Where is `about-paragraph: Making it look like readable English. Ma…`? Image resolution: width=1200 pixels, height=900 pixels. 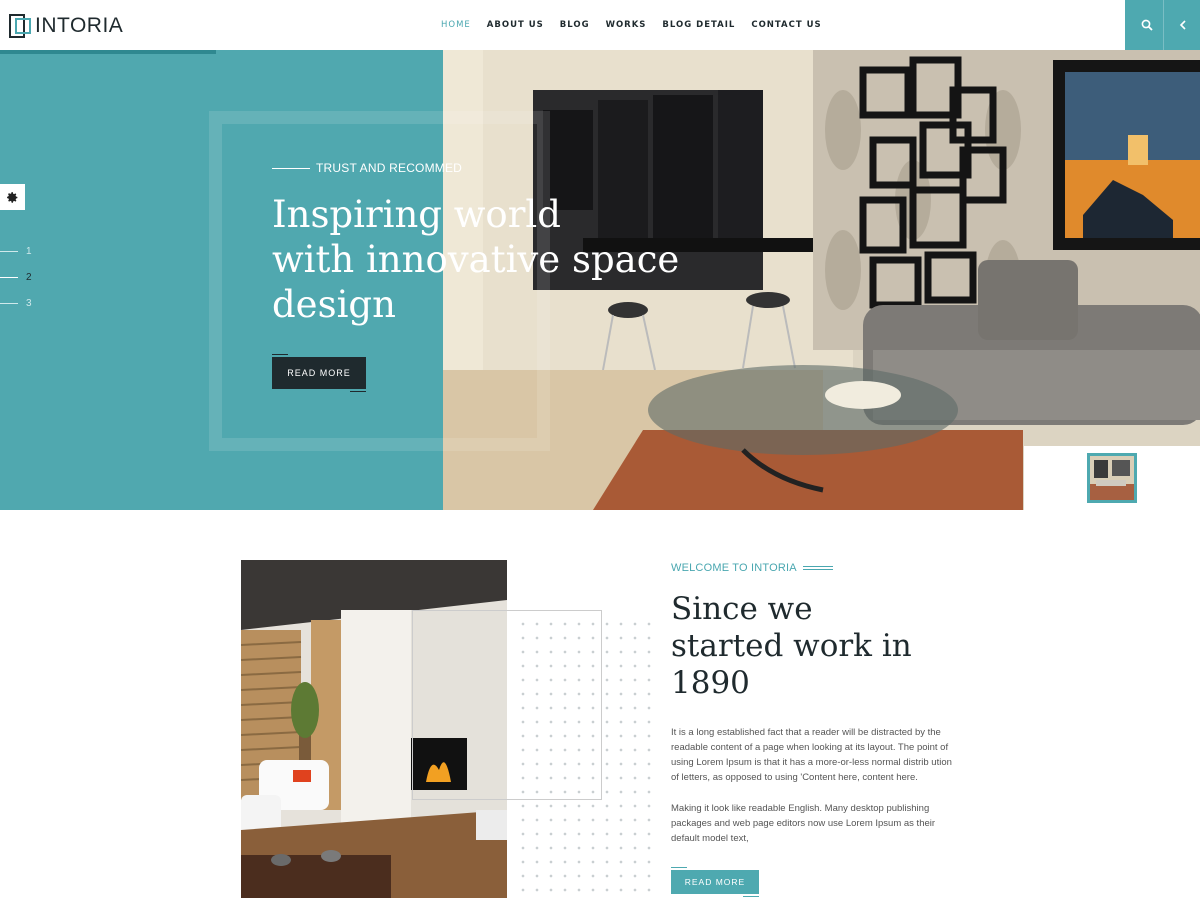
about-paragraph: Making it look like readable English. Ma… is located at coordinates (803, 823).